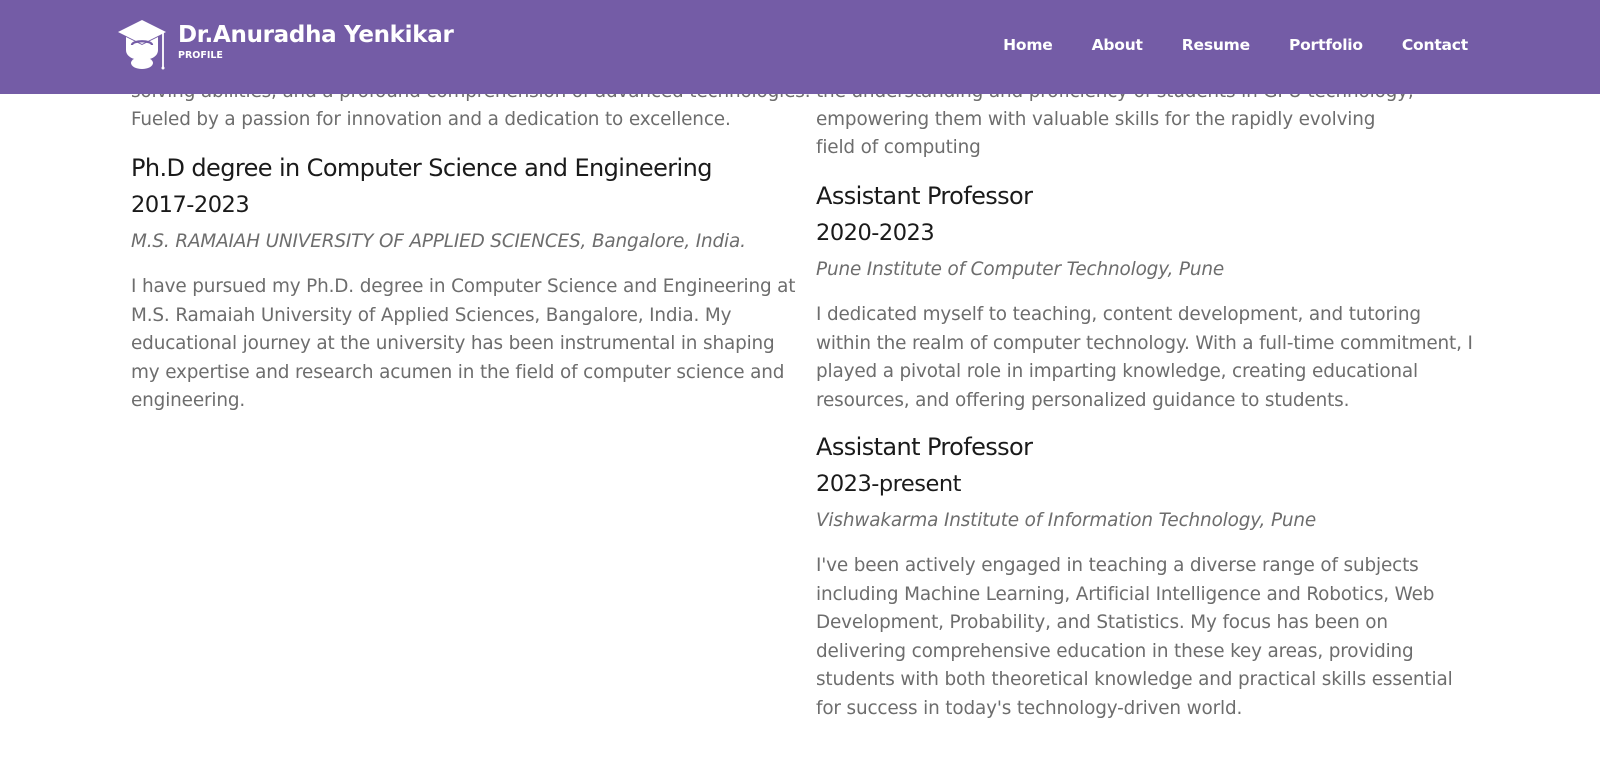  I want to click on nav-home: Home, so click(1028, 45).